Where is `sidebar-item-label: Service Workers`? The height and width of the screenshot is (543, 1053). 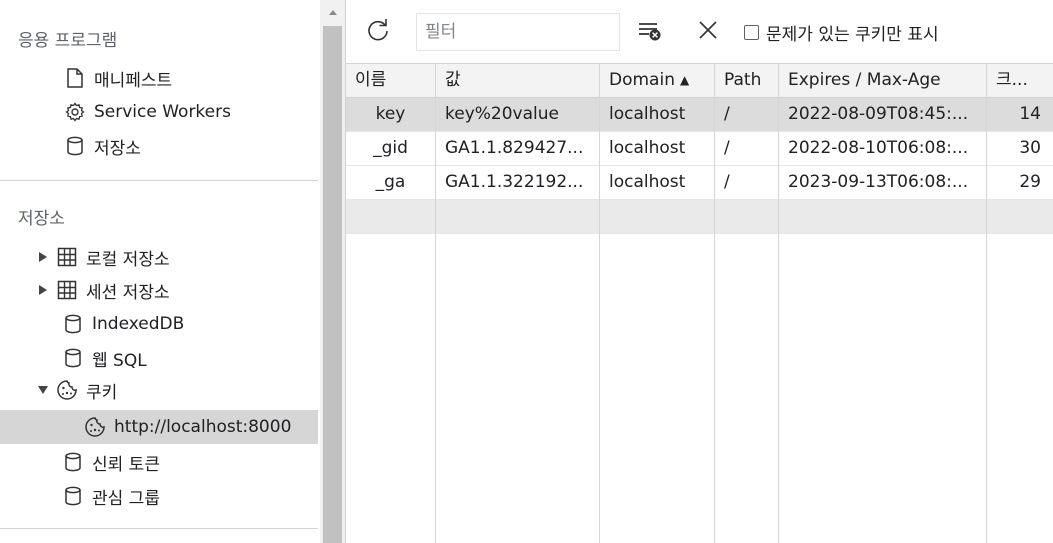 sidebar-item-label: Service Workers is located at coordinates (162, 112).